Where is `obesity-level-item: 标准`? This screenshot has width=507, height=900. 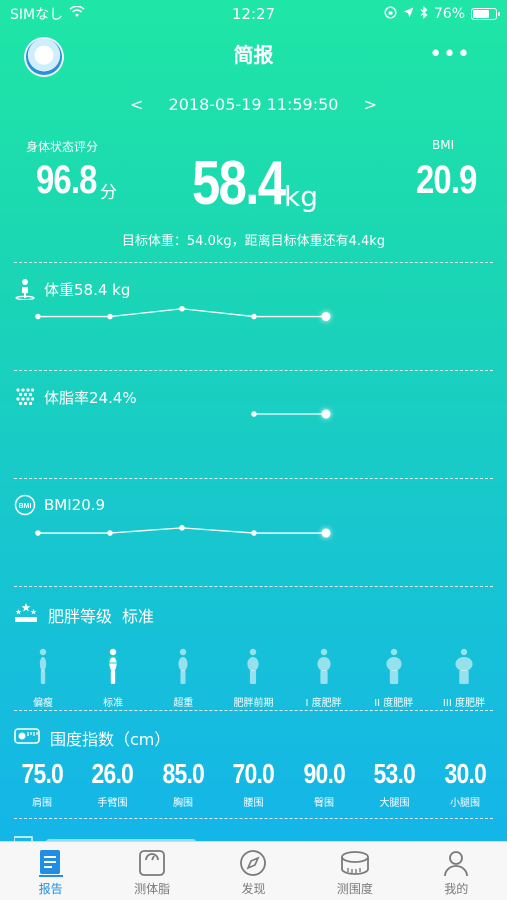
obesity-level-item: 标准 is located at coordinates (113, 678).